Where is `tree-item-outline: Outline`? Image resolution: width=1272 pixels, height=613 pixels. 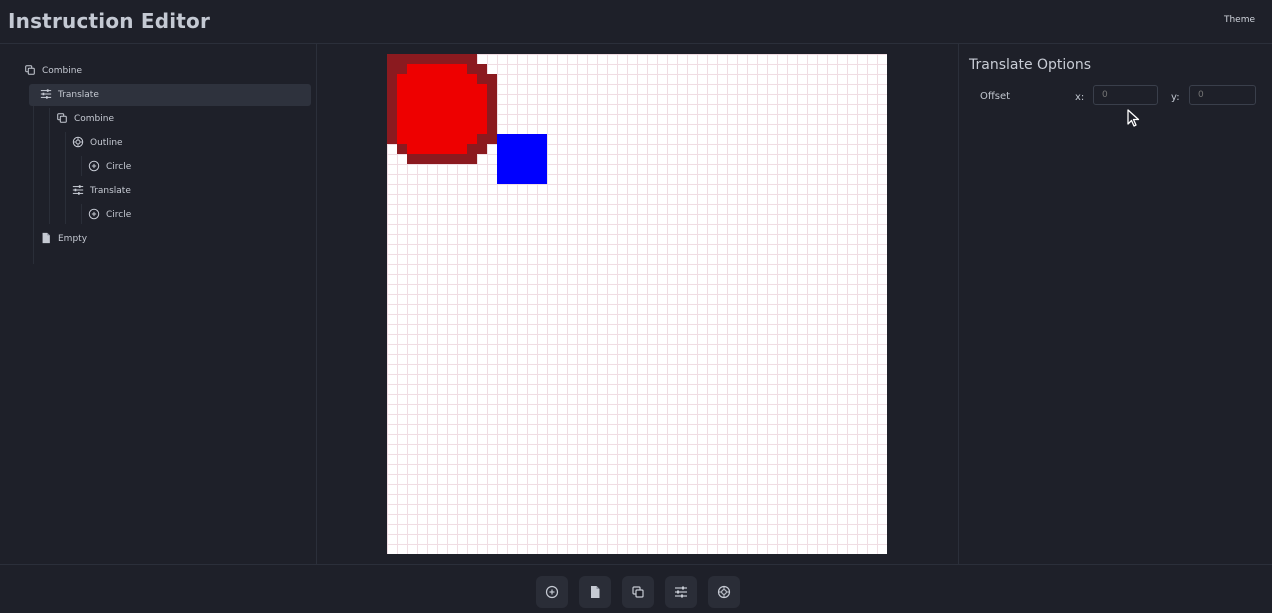
tree-item-outline: Outline is located at coordinates (97, 143).